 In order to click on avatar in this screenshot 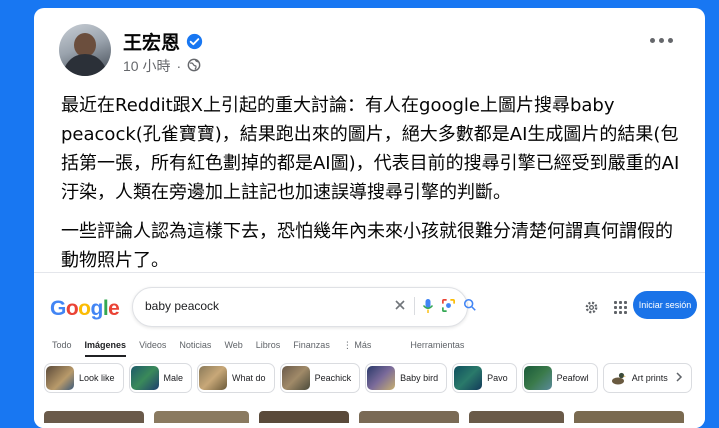, I will do `click(85, 50)`.